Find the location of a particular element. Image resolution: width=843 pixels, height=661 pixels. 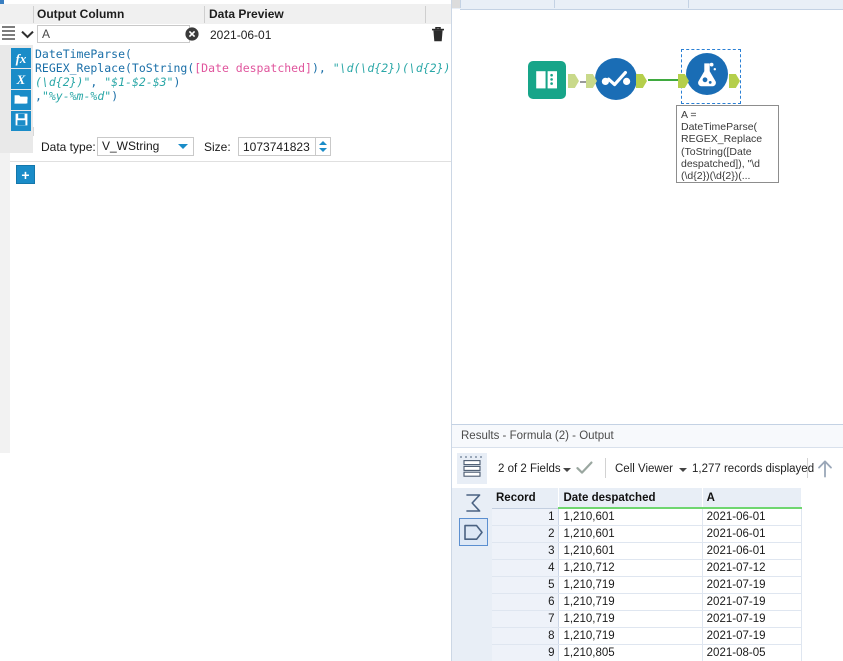

cell-record: 2 is located at coordinates (526, 534).